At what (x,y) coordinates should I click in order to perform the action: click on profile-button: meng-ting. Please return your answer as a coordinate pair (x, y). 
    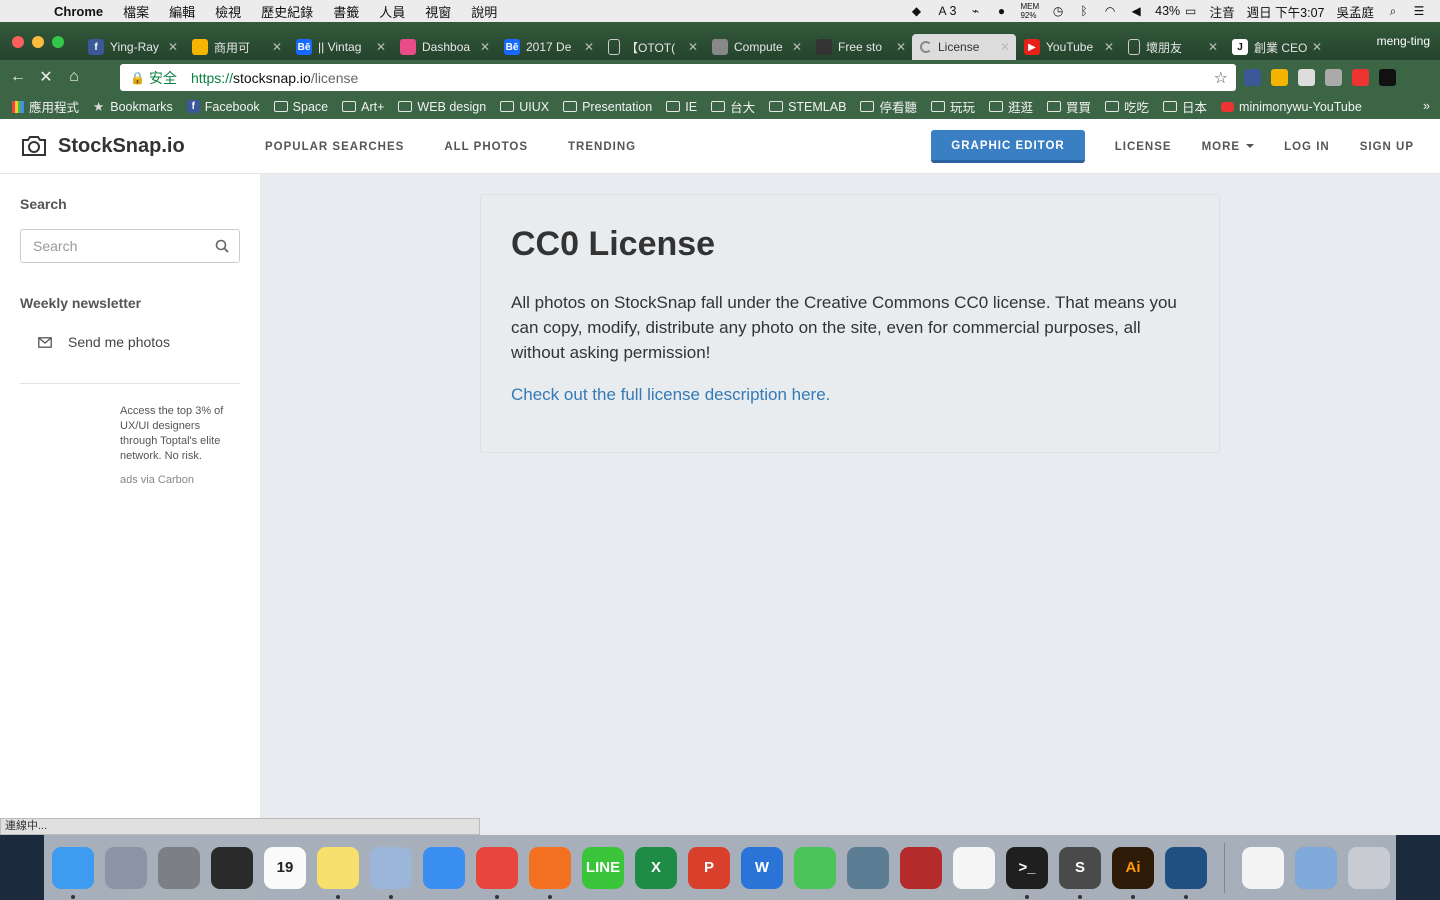
    Looking at the image, I should click on (1403, 41).